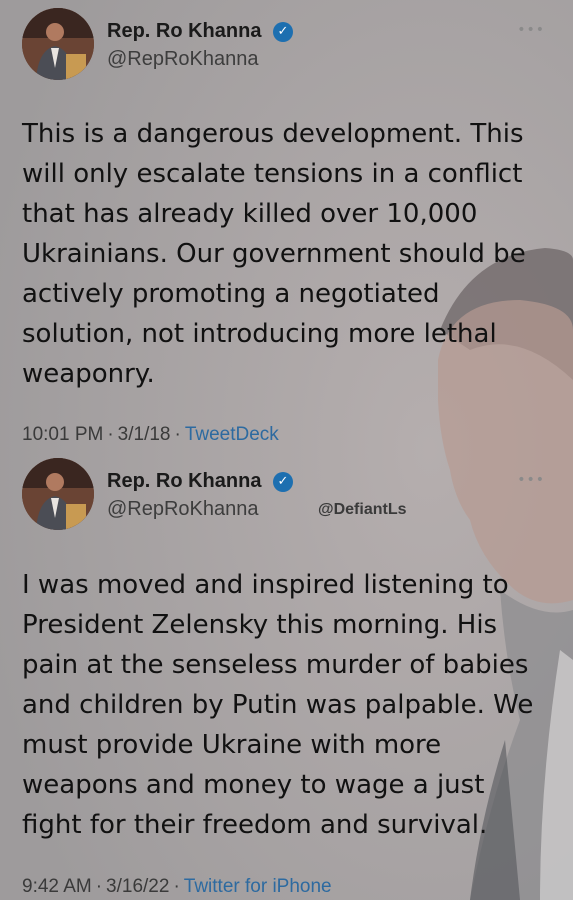 This screenshot has height=900, width=573. What do you see at coordinates (258, 886) in the screenshot?
I see `tweet-source-link: Twitter for iPhone` at bounding box center [258, 886].